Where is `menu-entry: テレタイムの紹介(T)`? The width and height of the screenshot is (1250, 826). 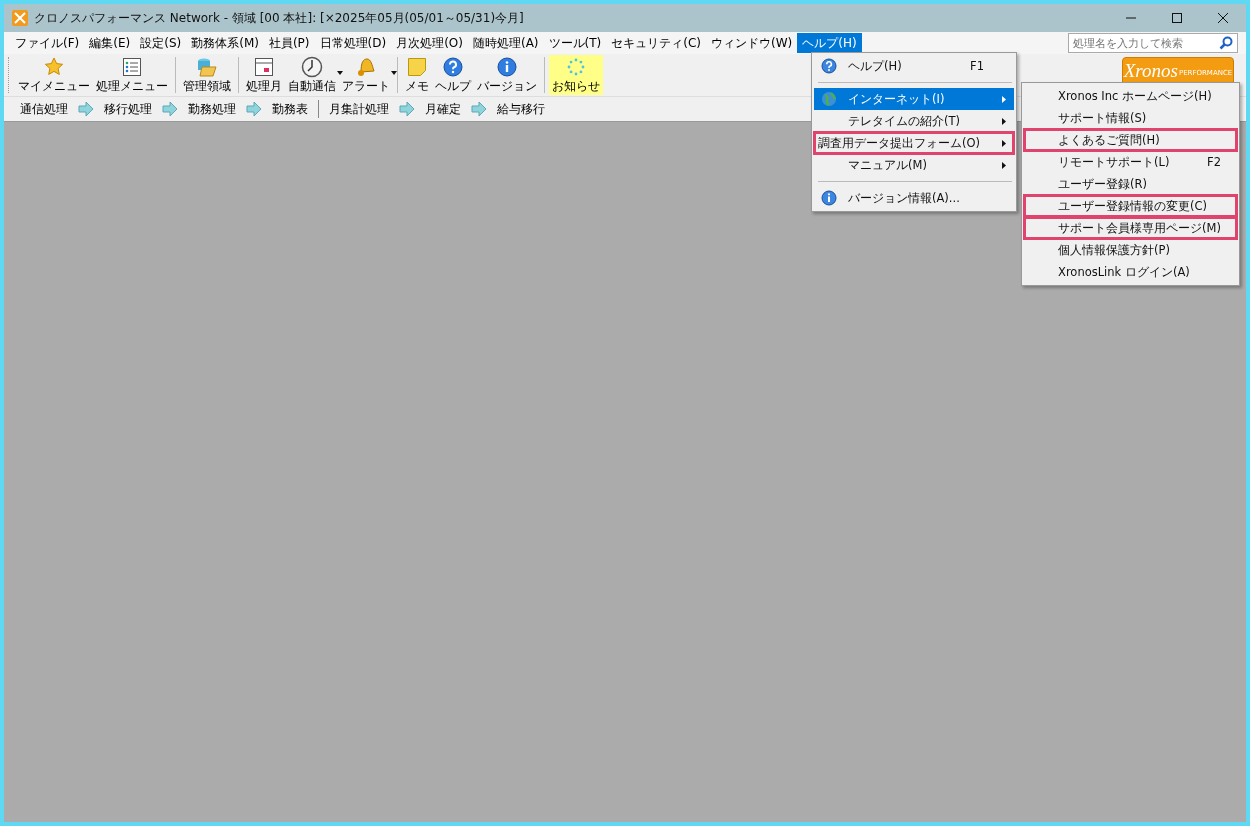
menu-entry: テレタイムの紹介(T) is located at coordinates (914, 121).